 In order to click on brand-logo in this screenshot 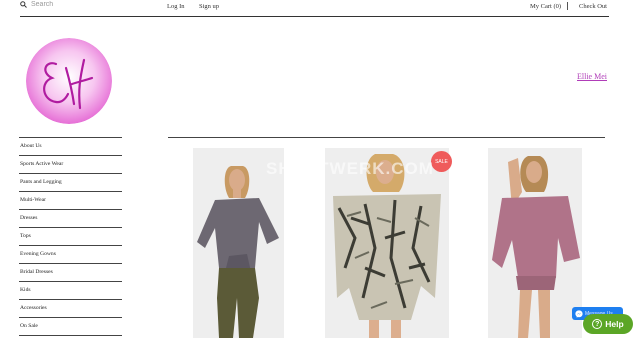, I will do `click(69, 81)`.